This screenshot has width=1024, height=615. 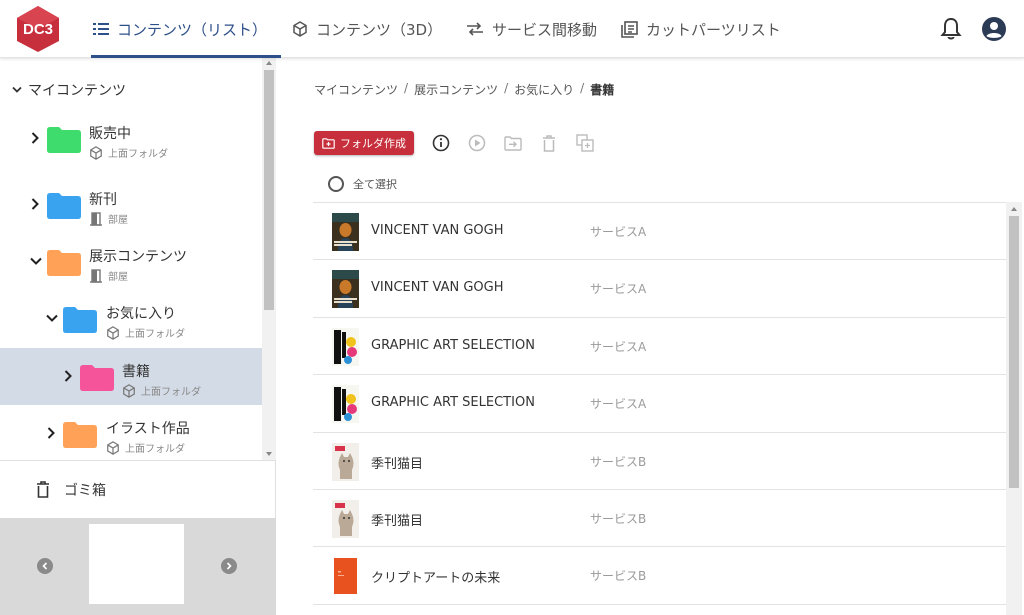 What do you see at coordinates (951, 29) in the screenshot?
I see `bell-icon` at bounding box center [951, 29].